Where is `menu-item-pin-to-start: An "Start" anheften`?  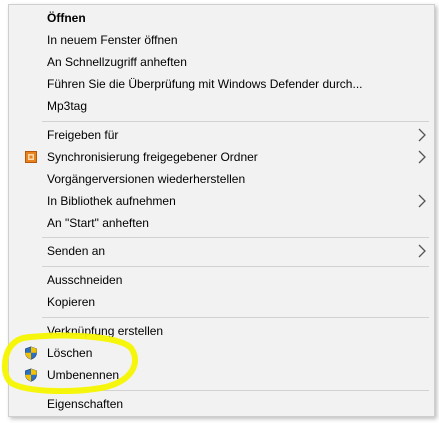
menu-item-pin-to-start: An "Start" anheften is located at coordinates (221, 223).